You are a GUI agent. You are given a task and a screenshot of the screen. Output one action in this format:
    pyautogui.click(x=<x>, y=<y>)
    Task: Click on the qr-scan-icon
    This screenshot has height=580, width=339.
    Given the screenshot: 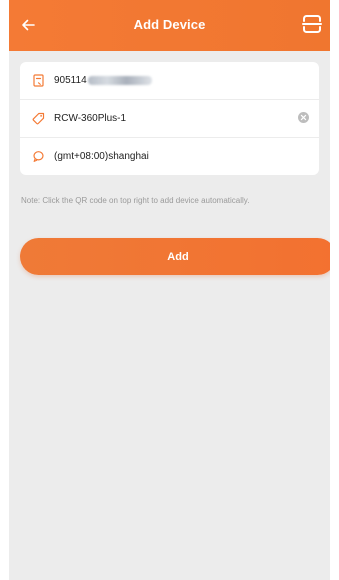 What is the action you would take?
    pyautogui.click(x=312, y=24)
    